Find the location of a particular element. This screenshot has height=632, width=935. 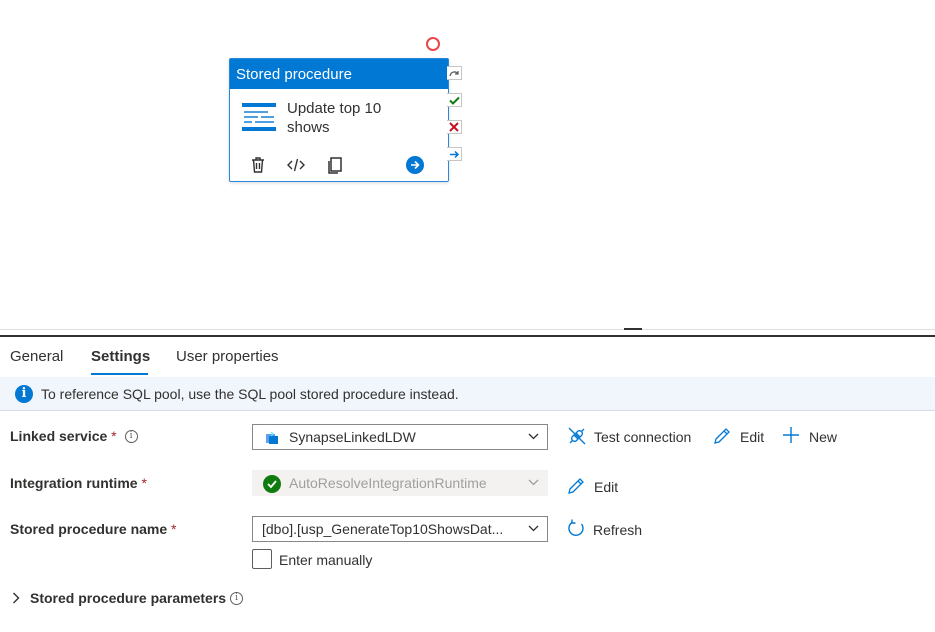

tab-general: General is located at coordinates (36, 356).